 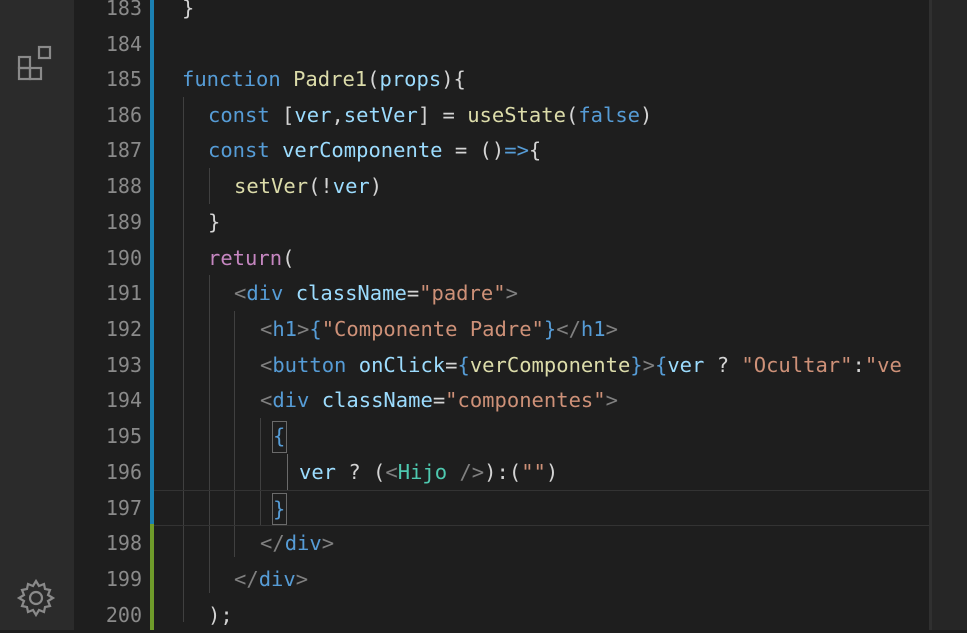 What do you see at coordinates (541, 508) in the screenshot?
I see `code-line-197-current: }` at bounding box center [541, 508].